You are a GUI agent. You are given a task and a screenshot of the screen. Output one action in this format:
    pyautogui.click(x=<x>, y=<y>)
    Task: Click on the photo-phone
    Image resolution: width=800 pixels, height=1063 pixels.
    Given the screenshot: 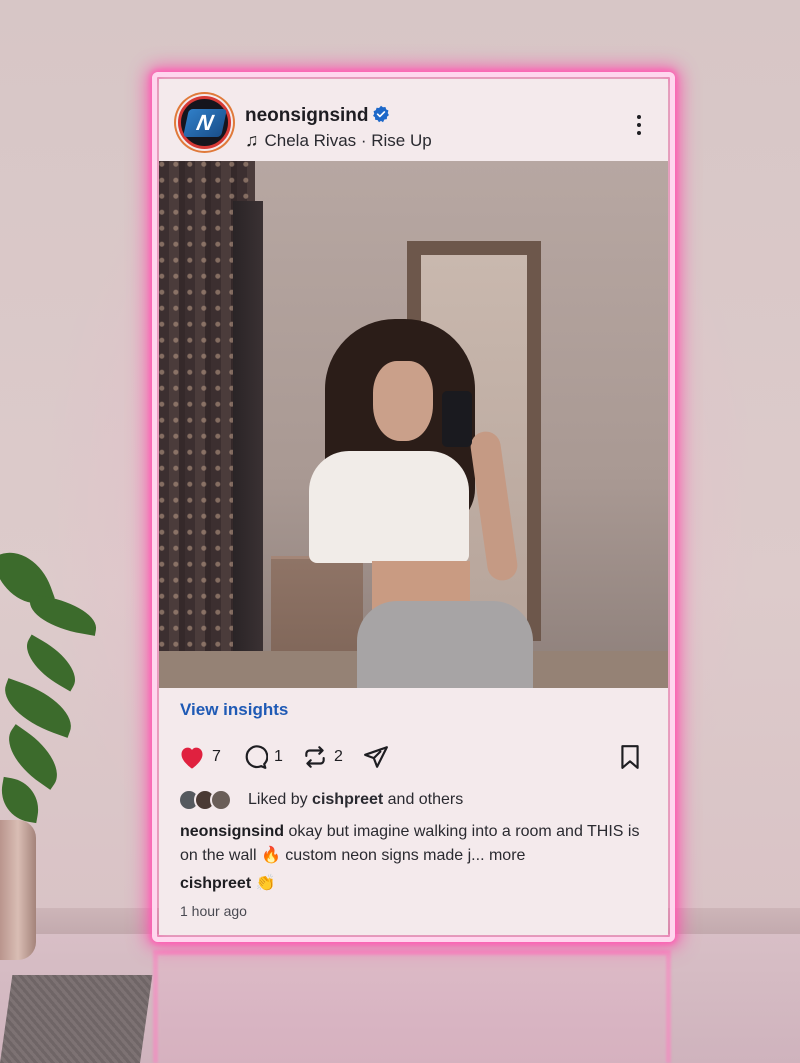 What is the action you would take?
    pyautogui.click(x=457, y=419)
    